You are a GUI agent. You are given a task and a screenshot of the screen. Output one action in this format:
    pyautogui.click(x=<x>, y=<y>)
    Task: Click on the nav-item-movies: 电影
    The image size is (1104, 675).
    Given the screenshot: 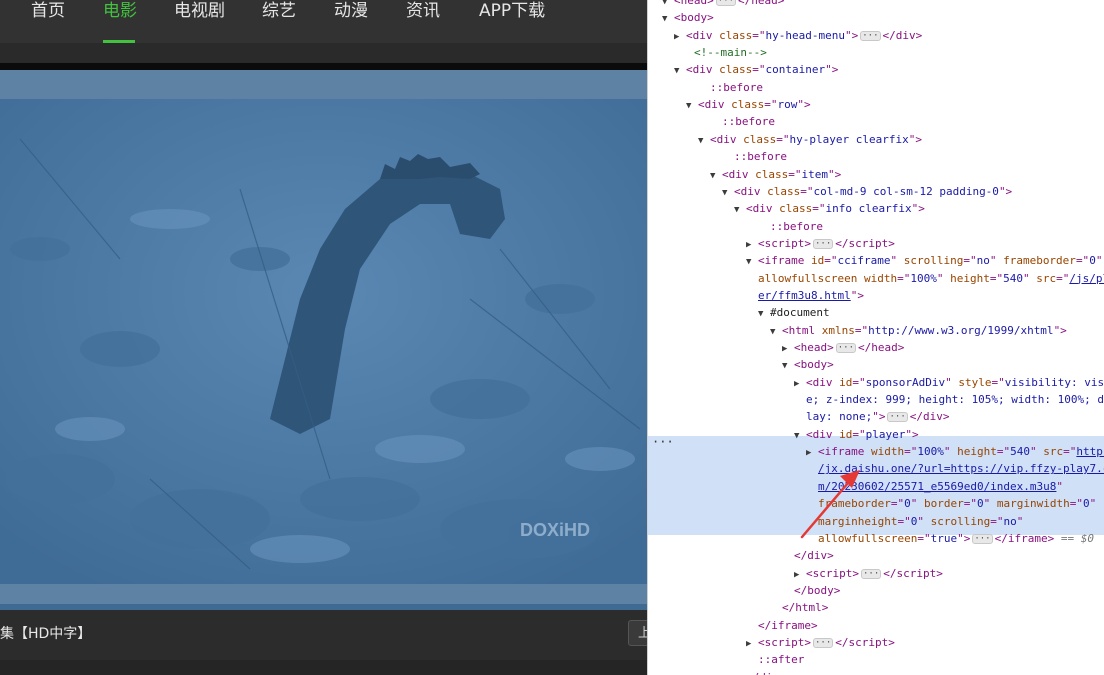 What is the action you would take?
    pyautogui.click(x=120, y=21)
    